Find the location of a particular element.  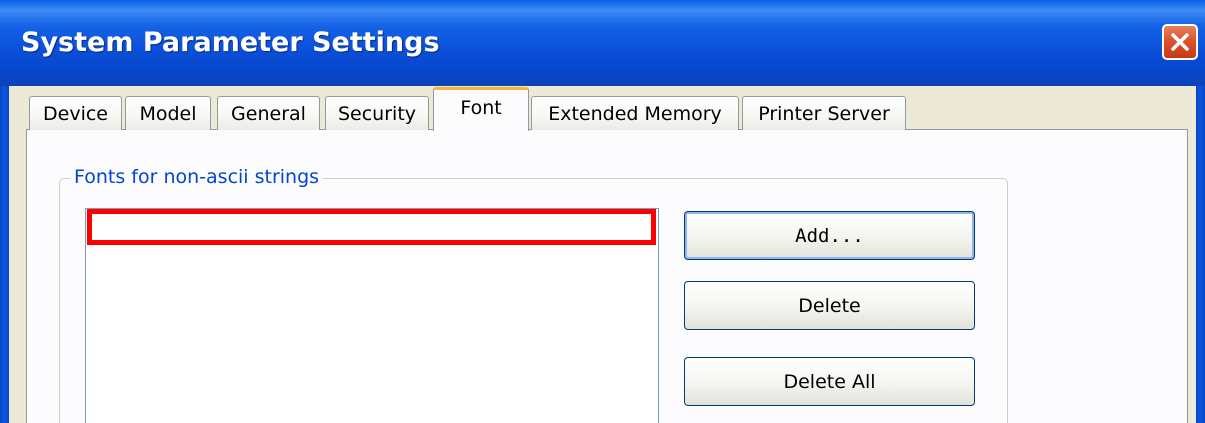

tab-printer-server: Printer Server is located at coordinates (824, 113).